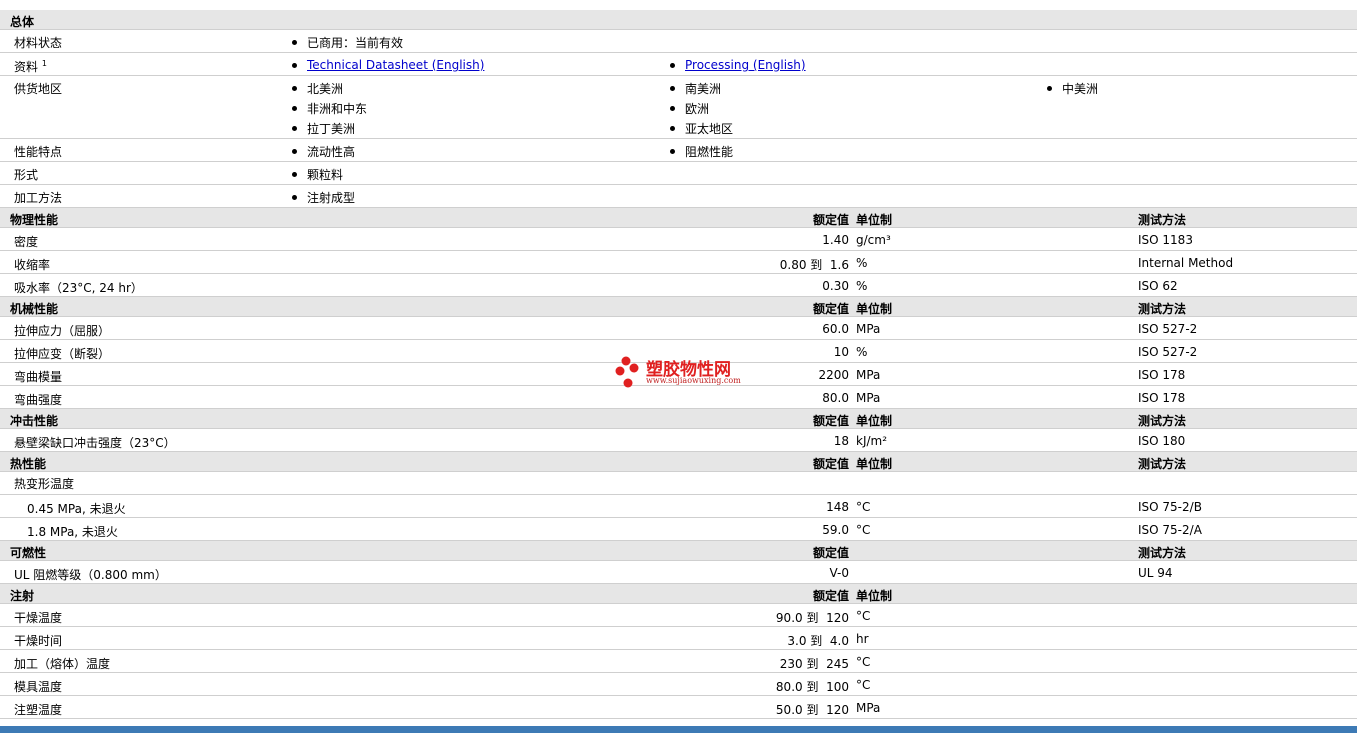 The width and height of the screenshot is (1357, 733). Describe the element at coordinates (678, 729) in the screenshot. I see `bottom-bar` at that location.